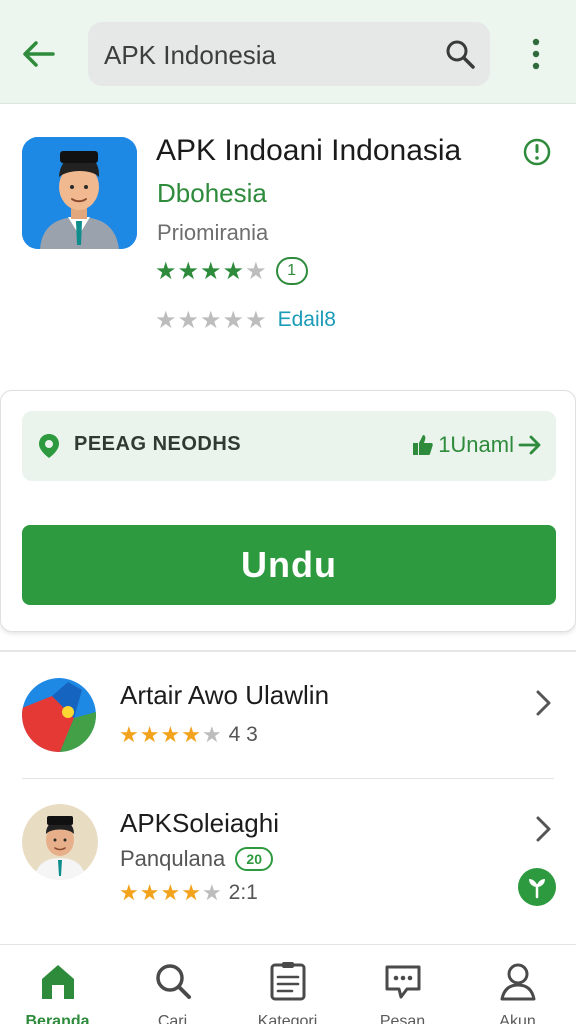 This screenshot has height=1024, width=576. Describe the element at coordinates (213, 232) in the screenshot. I see `app-category: Priomirania` at that location.